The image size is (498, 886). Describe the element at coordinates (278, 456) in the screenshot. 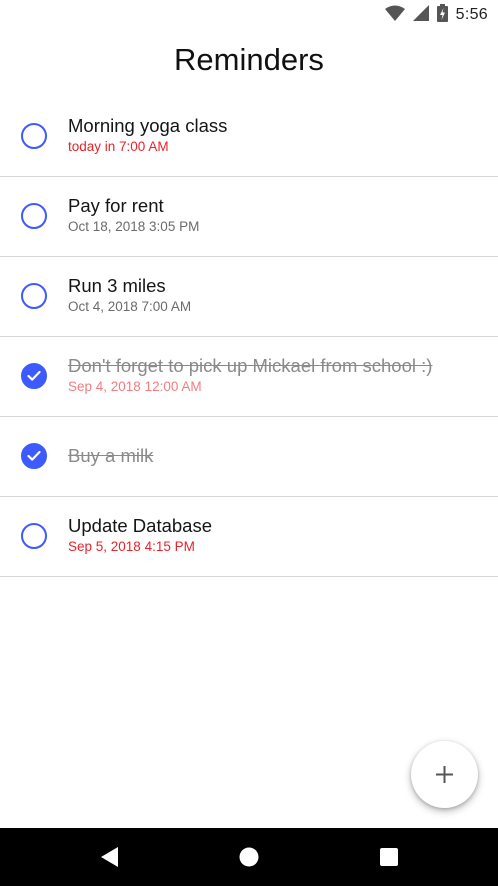

I see `reminder-text: Buy a milk` at that location.